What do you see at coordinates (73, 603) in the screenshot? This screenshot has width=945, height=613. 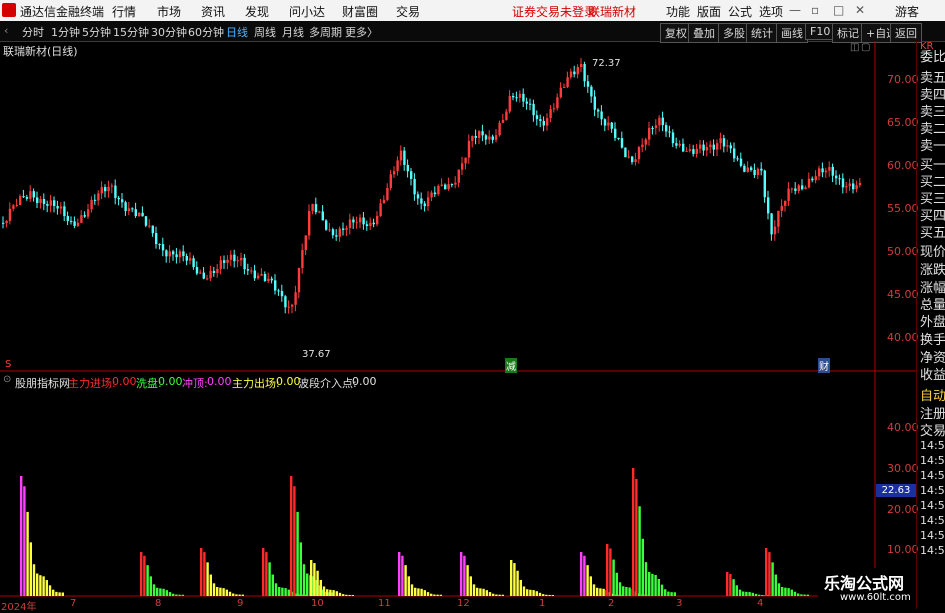 I see `x-label: 7` at bounding box center [73, 603].